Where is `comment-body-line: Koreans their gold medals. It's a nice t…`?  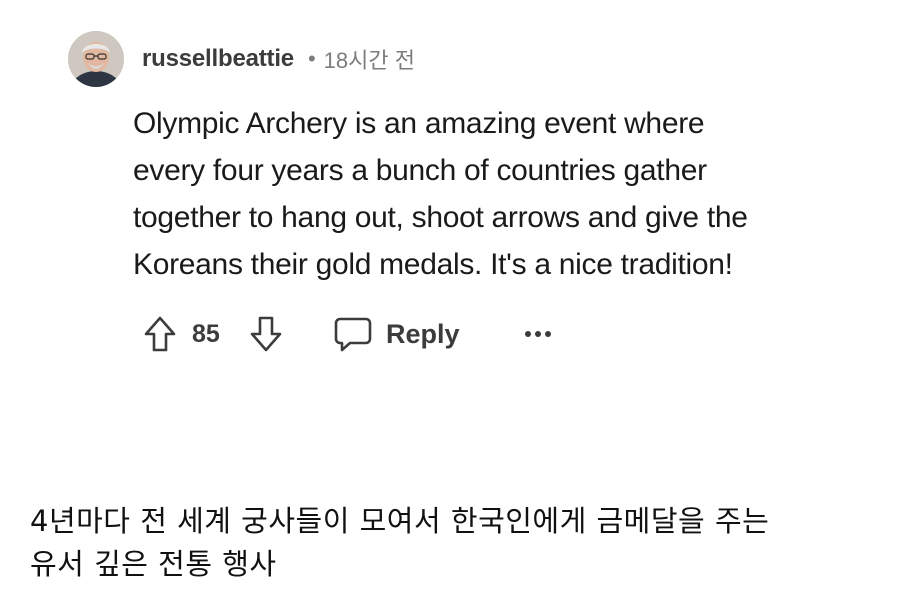 comment-body-line: Koreans their gold medals. It's a nice t… is located at coordinates (433, 264).